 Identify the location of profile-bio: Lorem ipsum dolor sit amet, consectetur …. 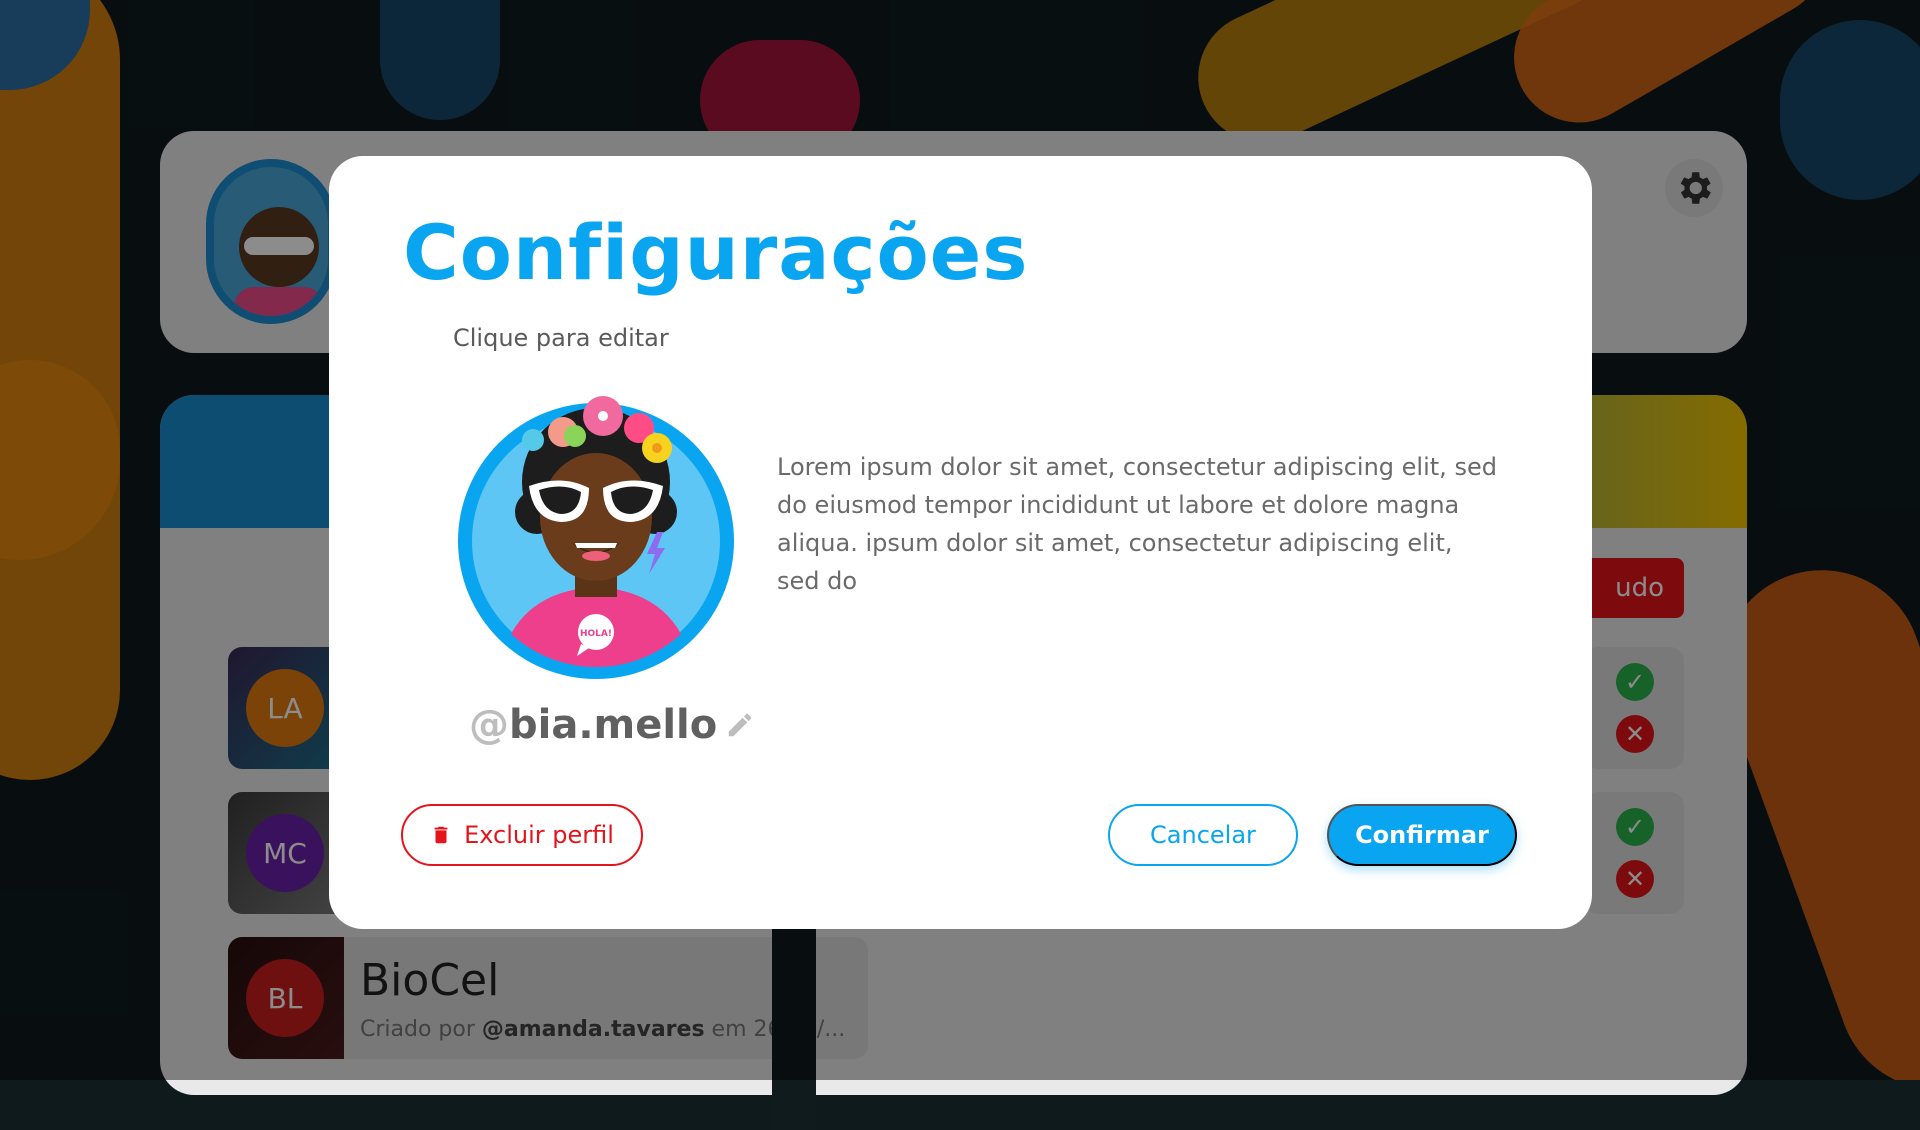
(1137, 524).